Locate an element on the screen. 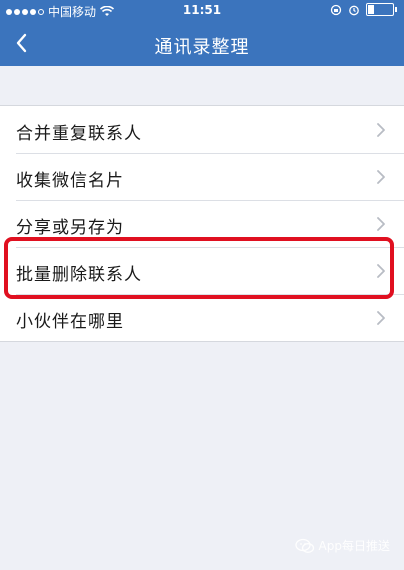 The width and height of the screenshot is (404, 570). menu-item-label: 收集微信名片 is located at coordinates (70, 181).